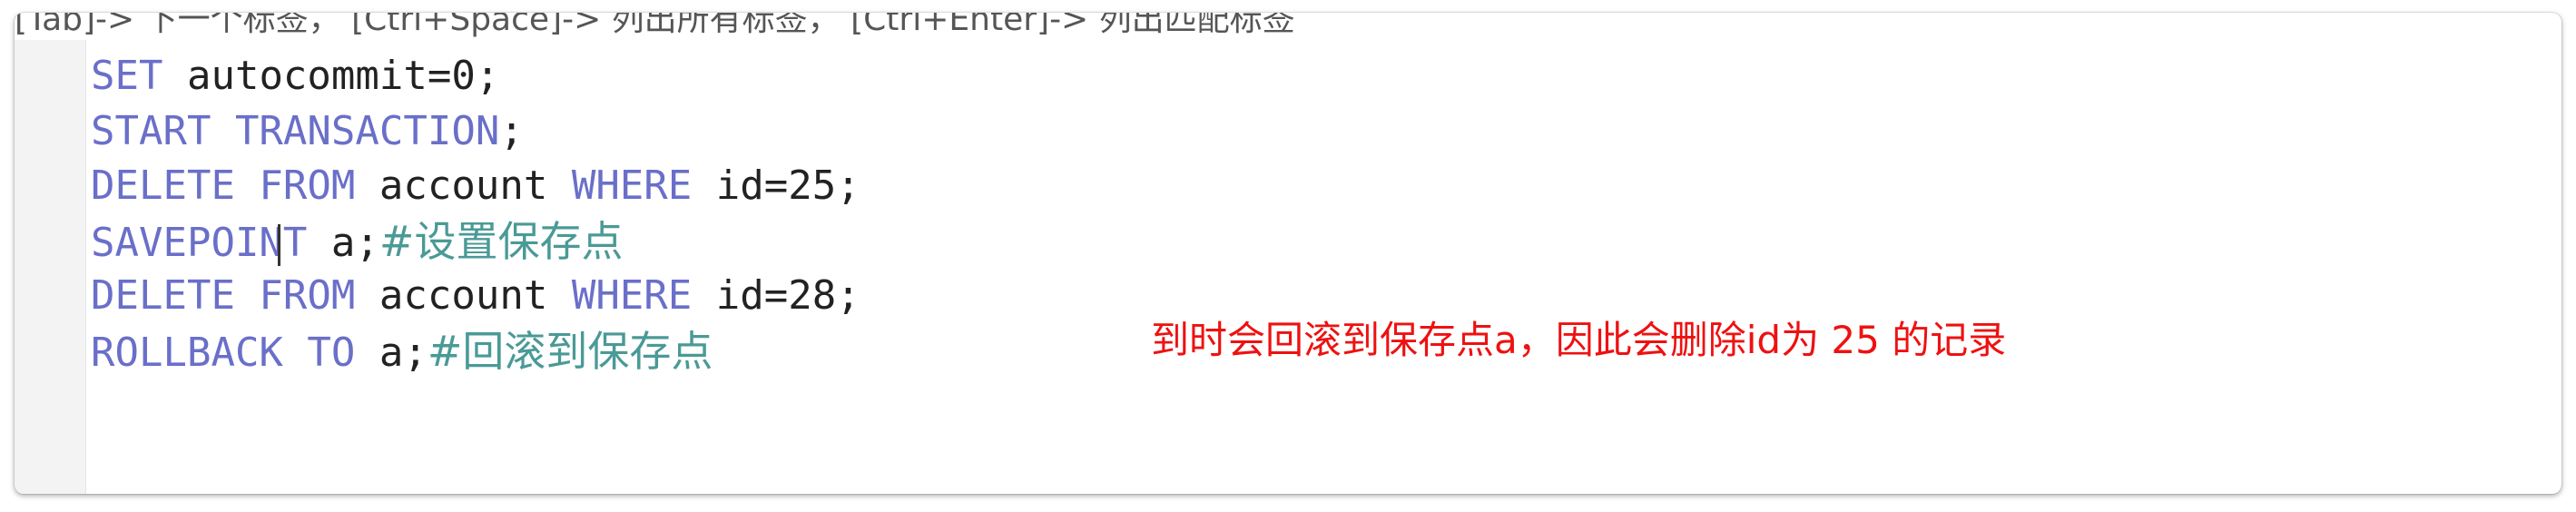 This screenshot has height=512, width=2576. What do you see at coordinates (50, 267) in the screenshot?
I see `line-gutter` at bounding box center [50, 267].